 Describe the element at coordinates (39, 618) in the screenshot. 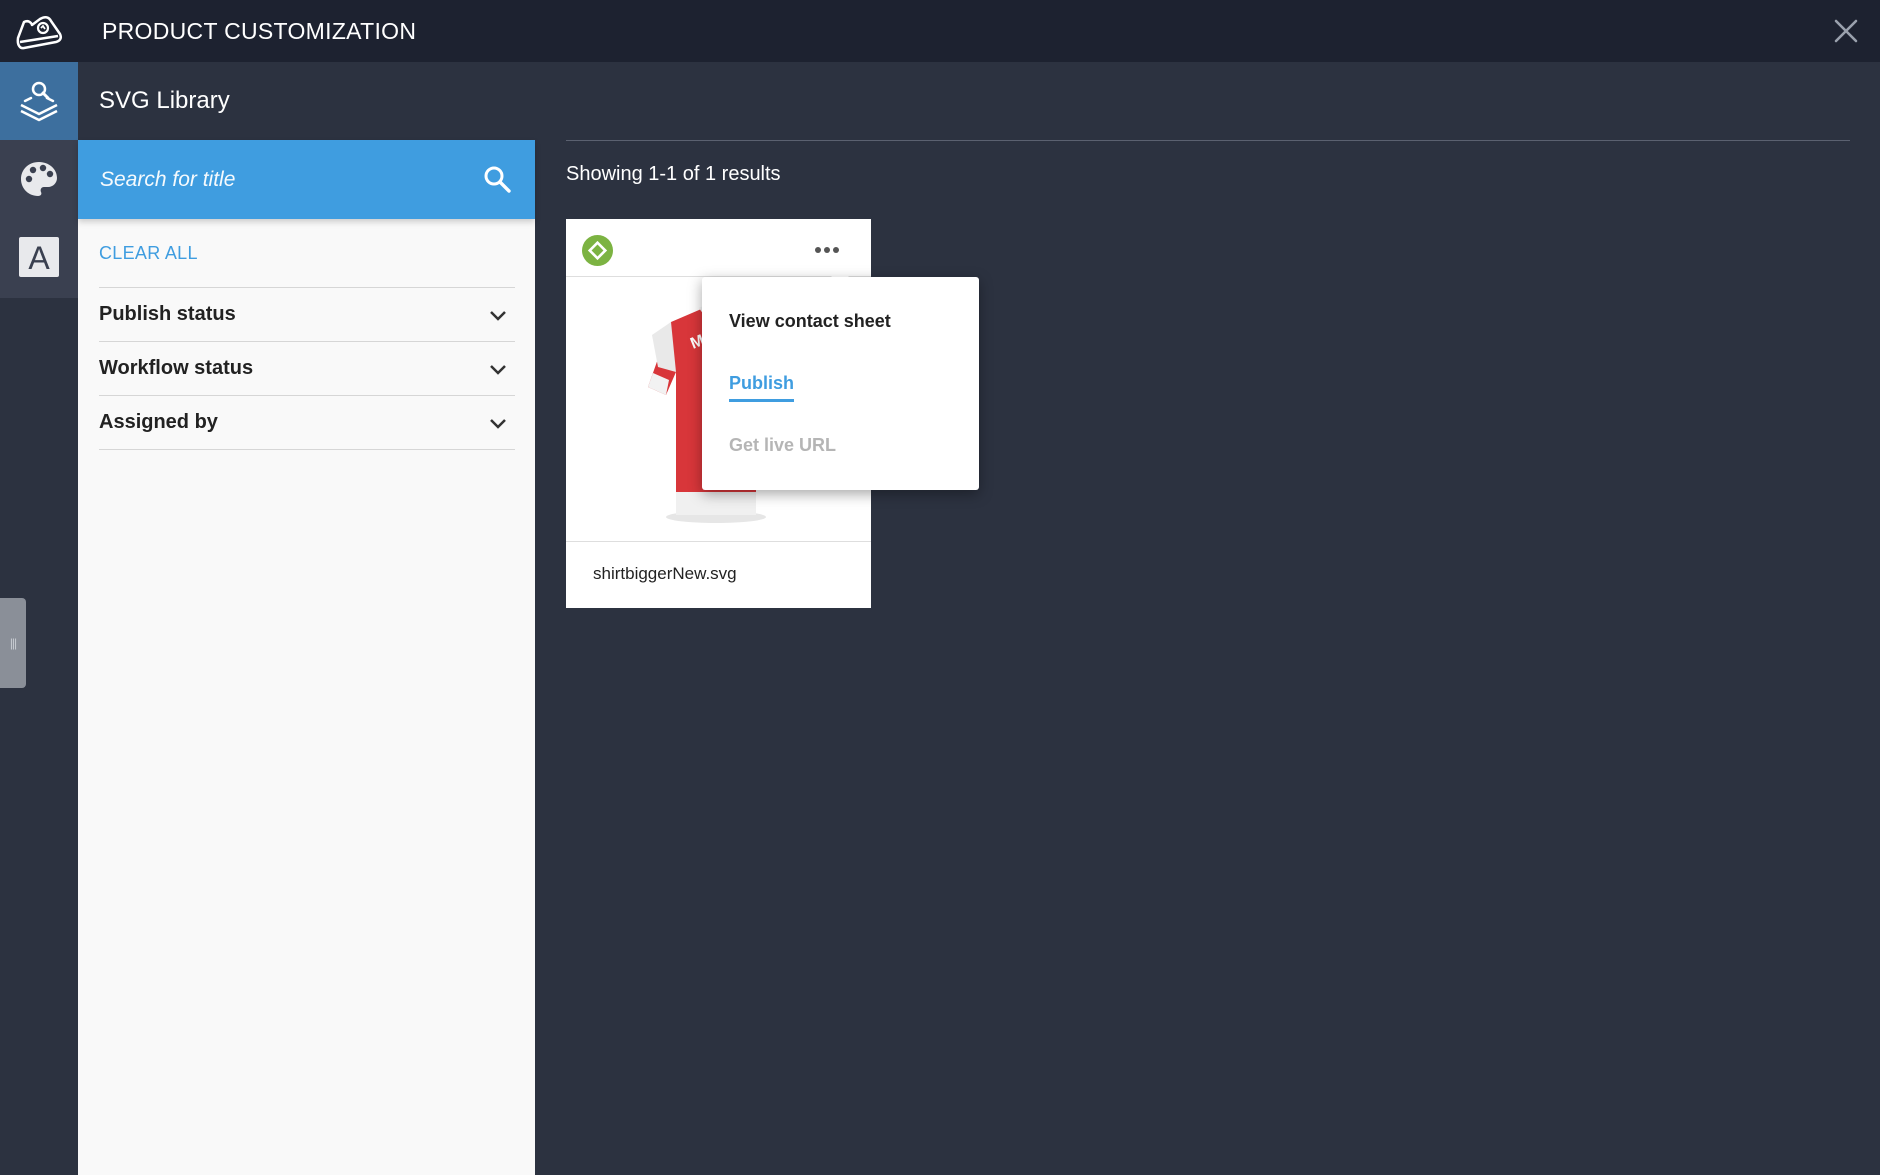

I see `tool-rail: A |||` at that location.